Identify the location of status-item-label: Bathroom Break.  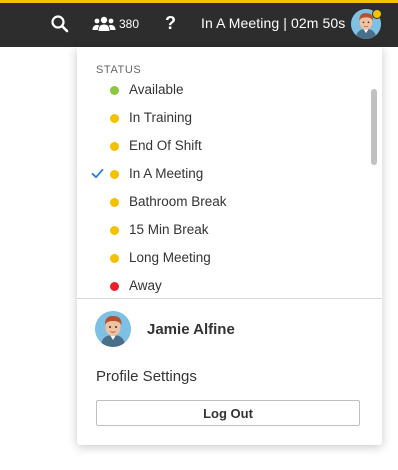
(178, 201).